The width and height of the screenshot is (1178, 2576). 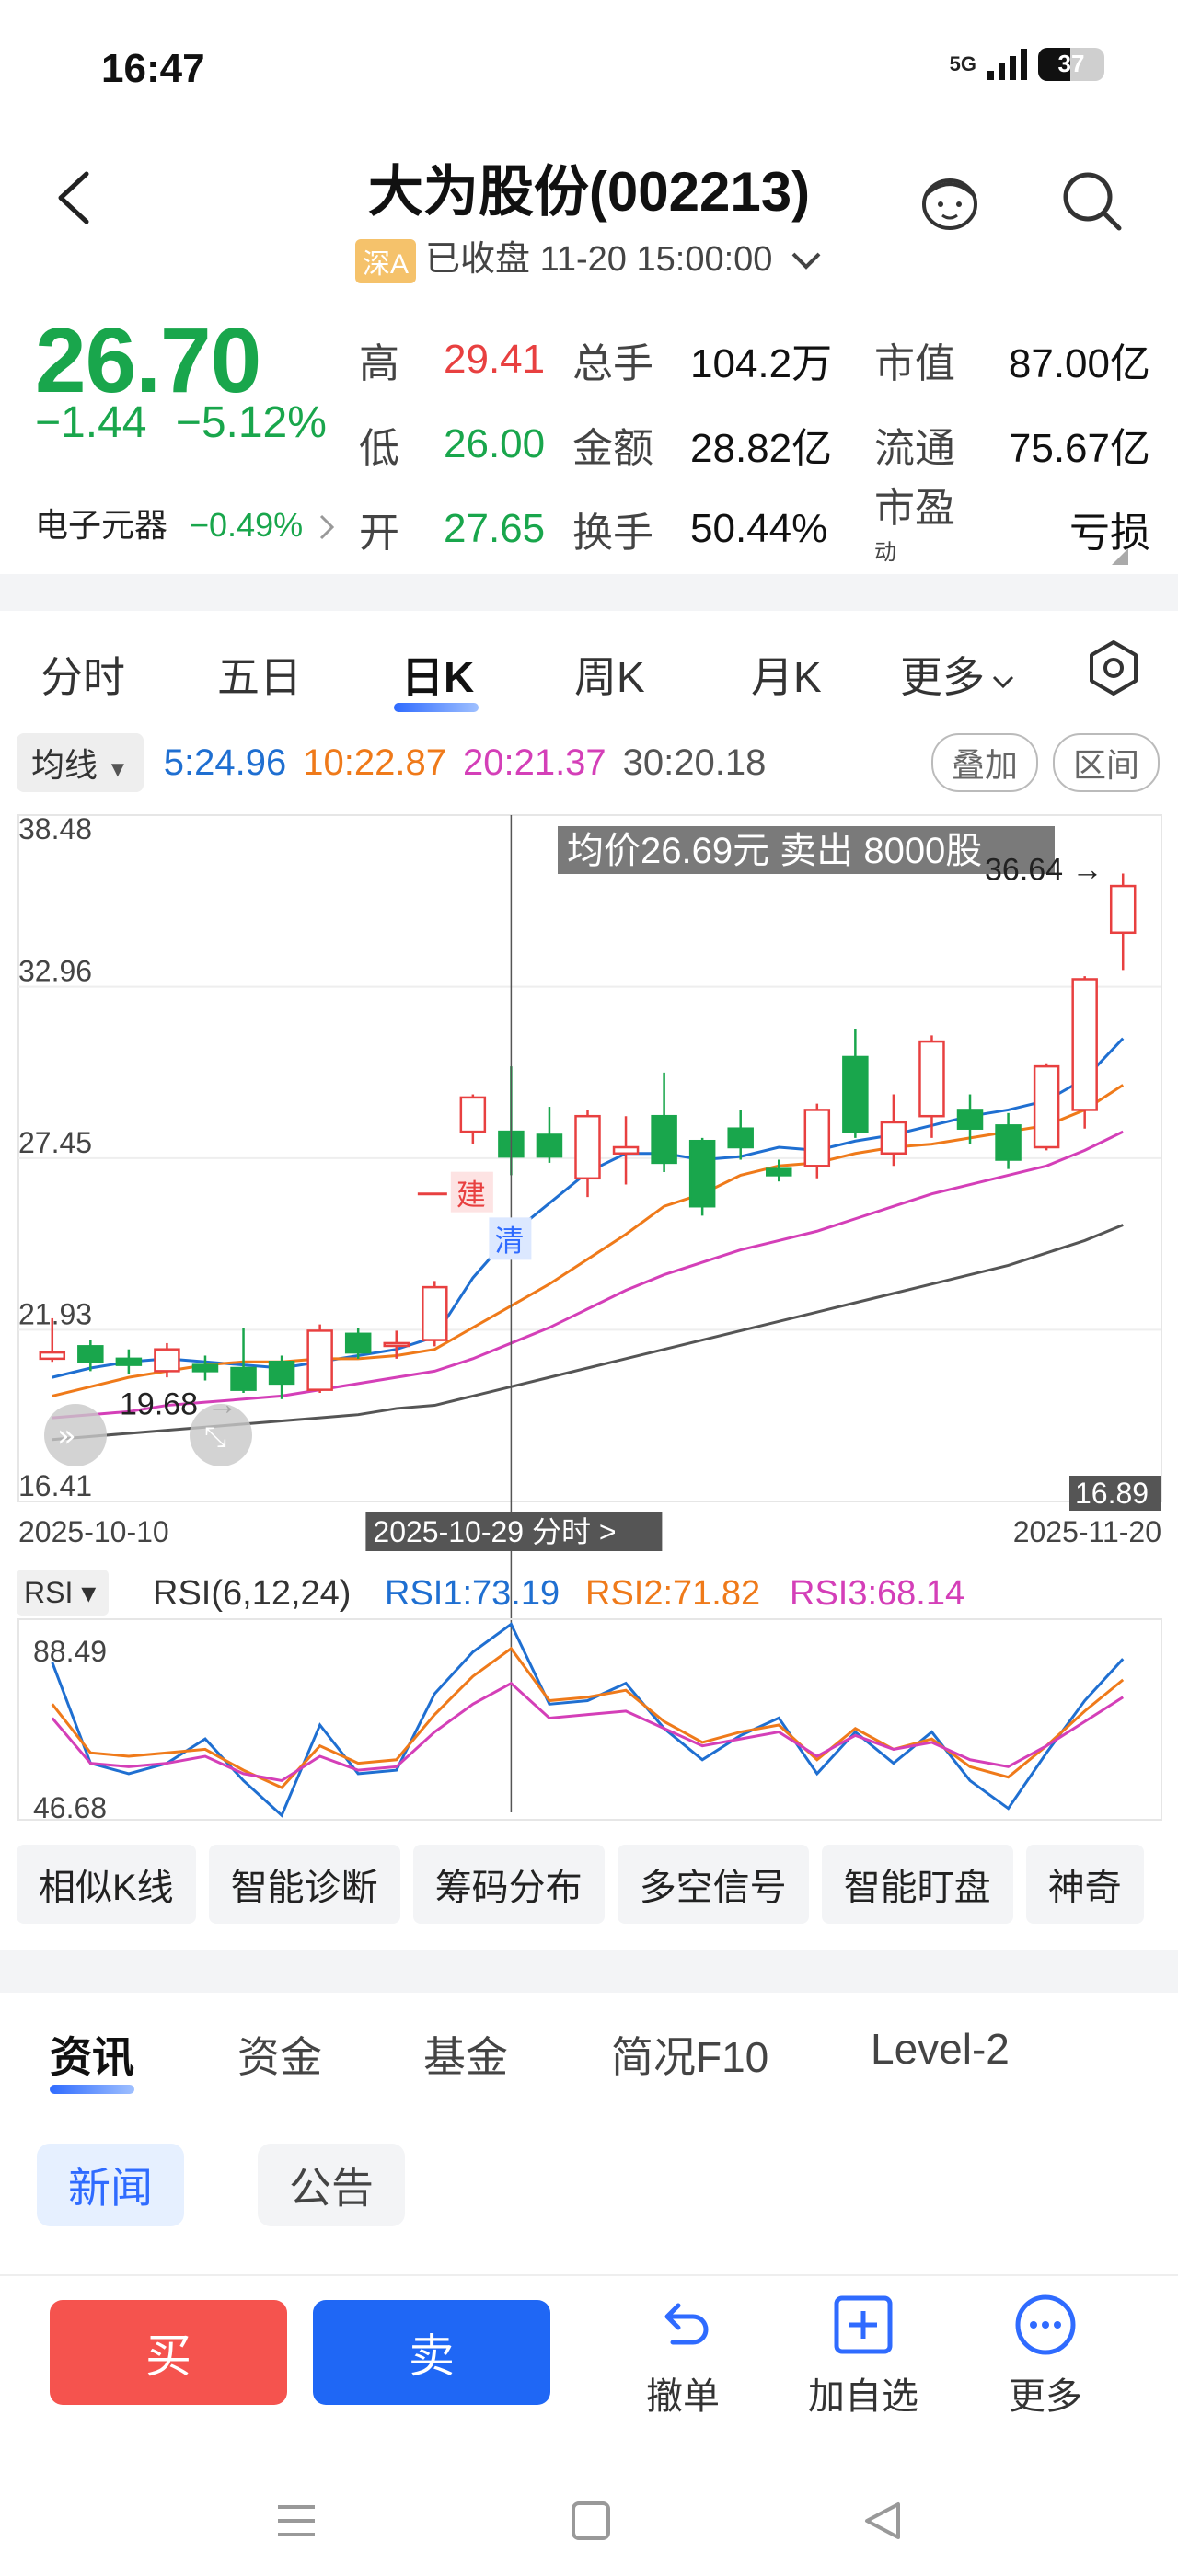 I want to click on chevron-right-icon, so click(x=328, y=527).